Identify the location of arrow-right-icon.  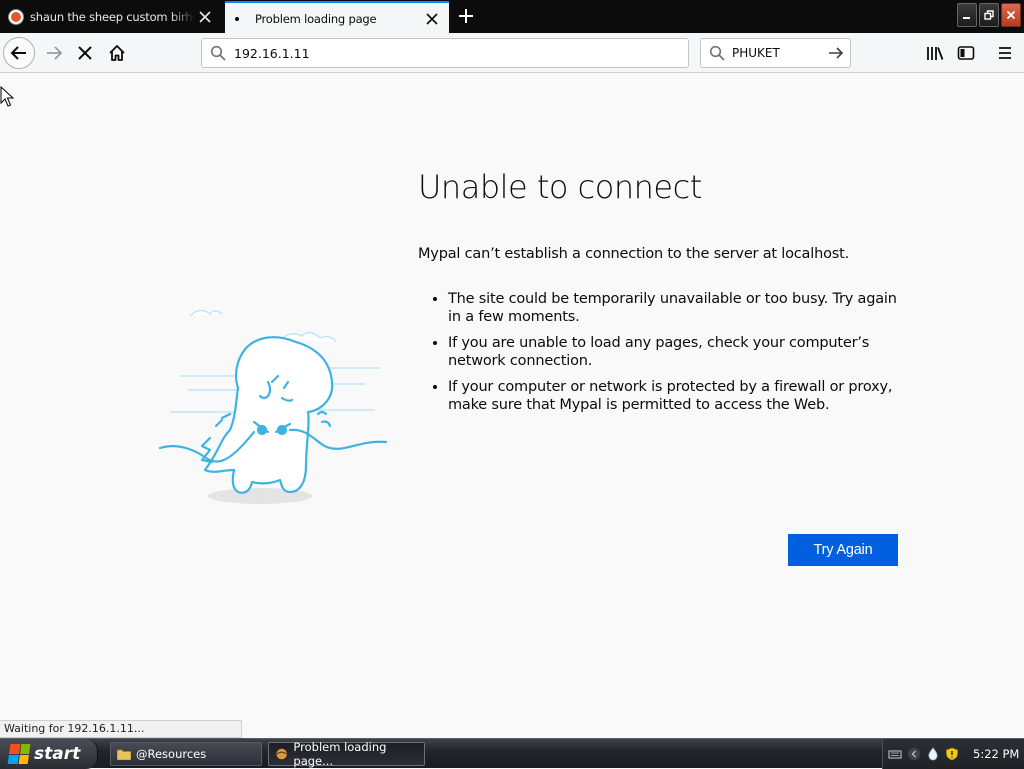
(55, 53).